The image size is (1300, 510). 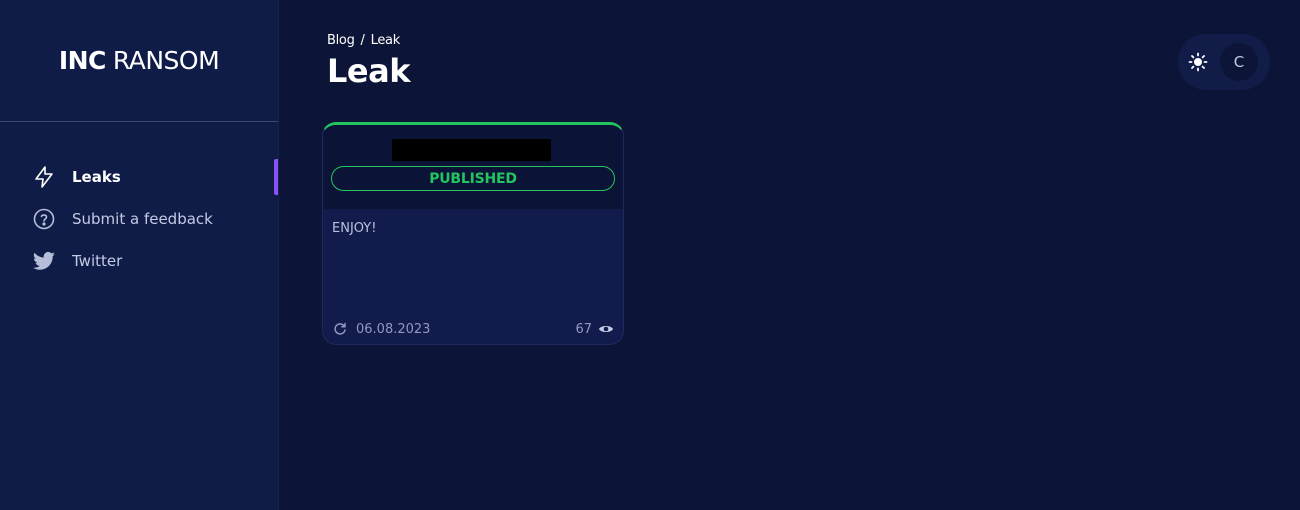 I want to click on sun-icon, so click(x=1198, y=62).